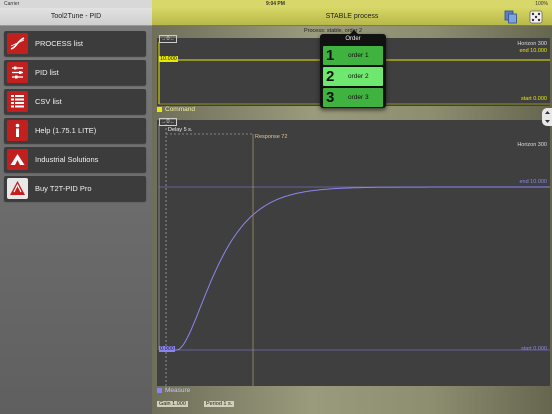  Describe the element at coordinates (180, 130) in the screenshot. I see `delay-label: Delay 5 s.` at that location.